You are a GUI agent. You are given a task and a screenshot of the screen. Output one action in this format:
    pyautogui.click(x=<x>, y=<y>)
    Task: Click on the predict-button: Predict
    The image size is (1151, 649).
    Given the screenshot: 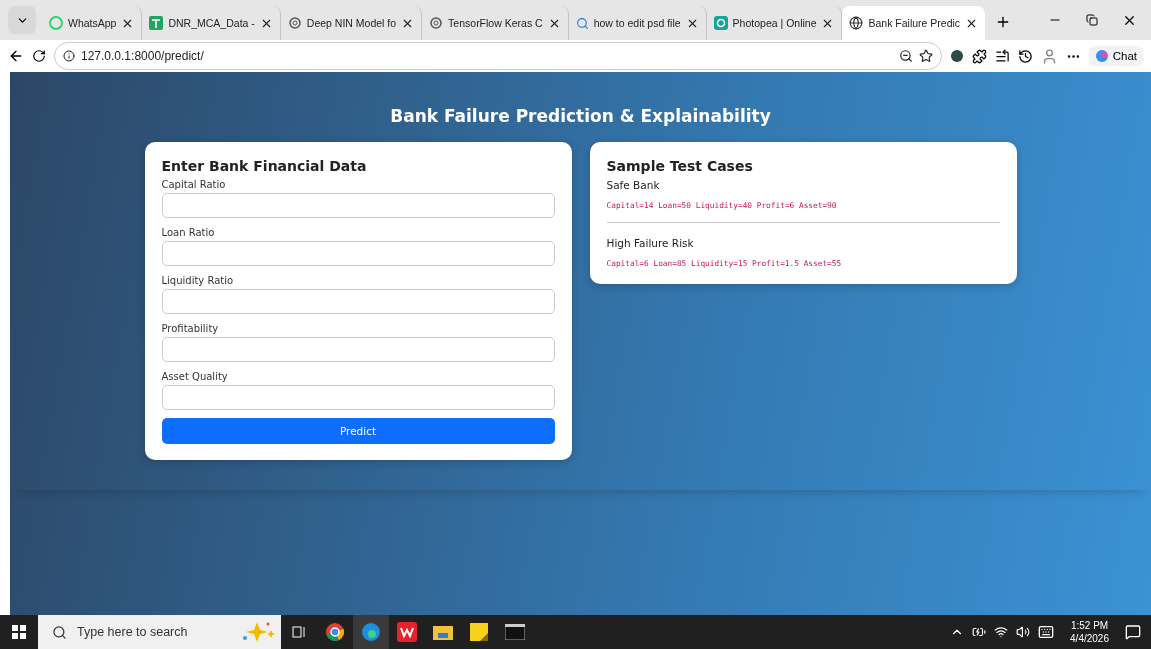 What is the action you would take?
    pyautogui.click(x=358, y=431)
    